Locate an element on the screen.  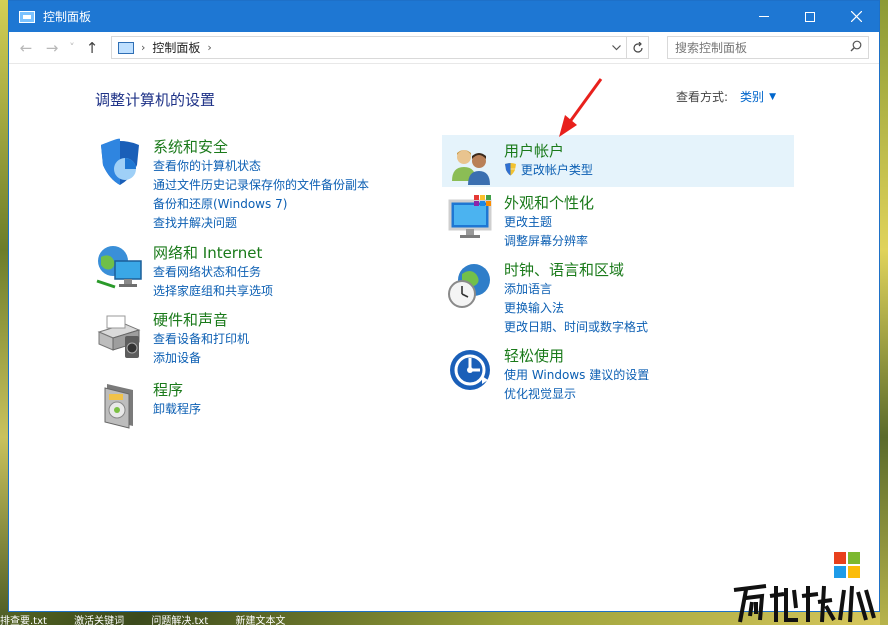
forward-button: → is located at coordinates (52, 48).